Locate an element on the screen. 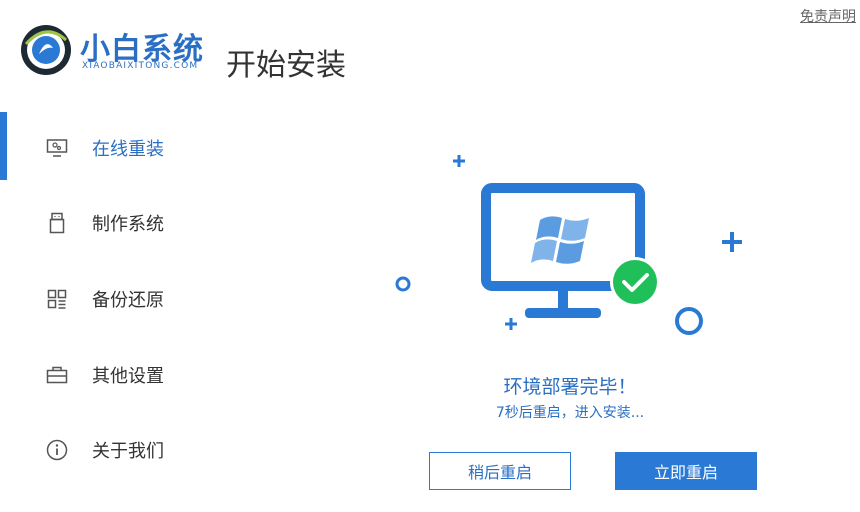 The width and height of the screenshot is (860, 512). logo-icon is located at coordinates (46, 50).